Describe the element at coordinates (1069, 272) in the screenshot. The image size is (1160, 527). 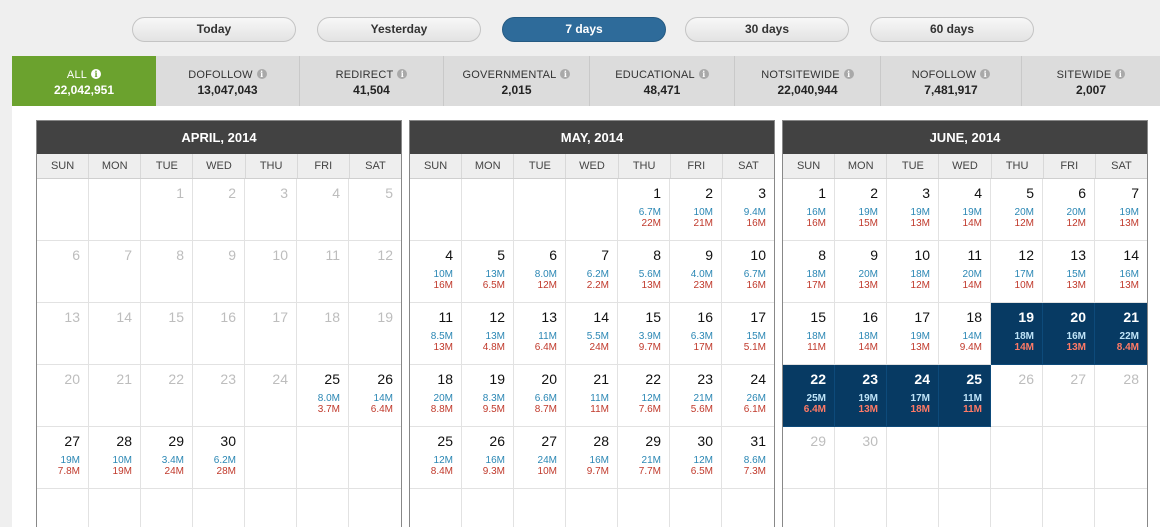
I see `day-cell: 13 15M 13M` at that location.